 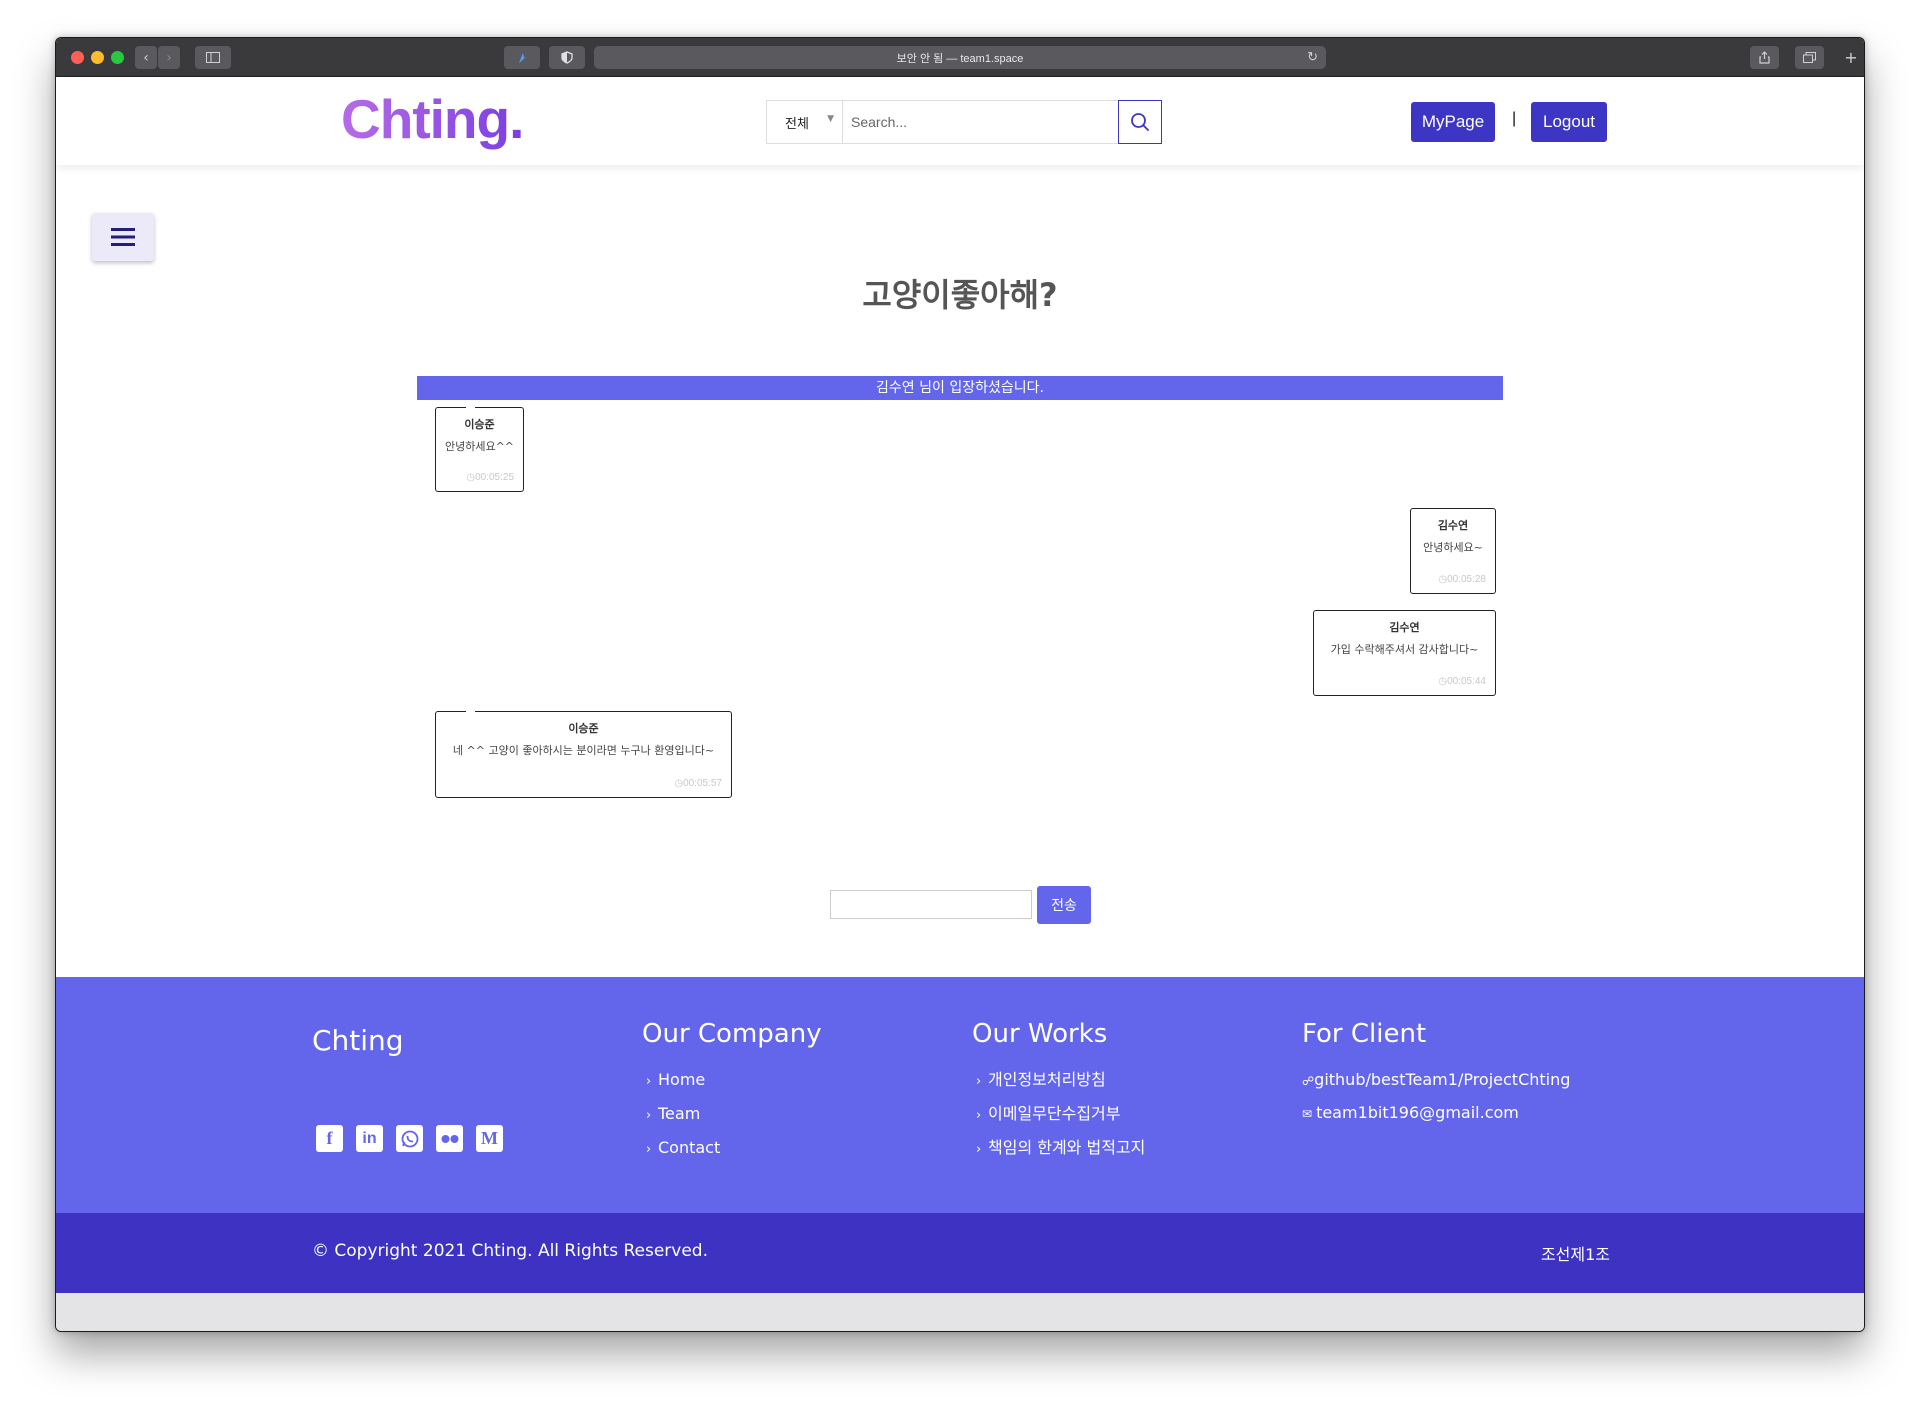 I want to click on search-icon, so click(x=1140, y=122).